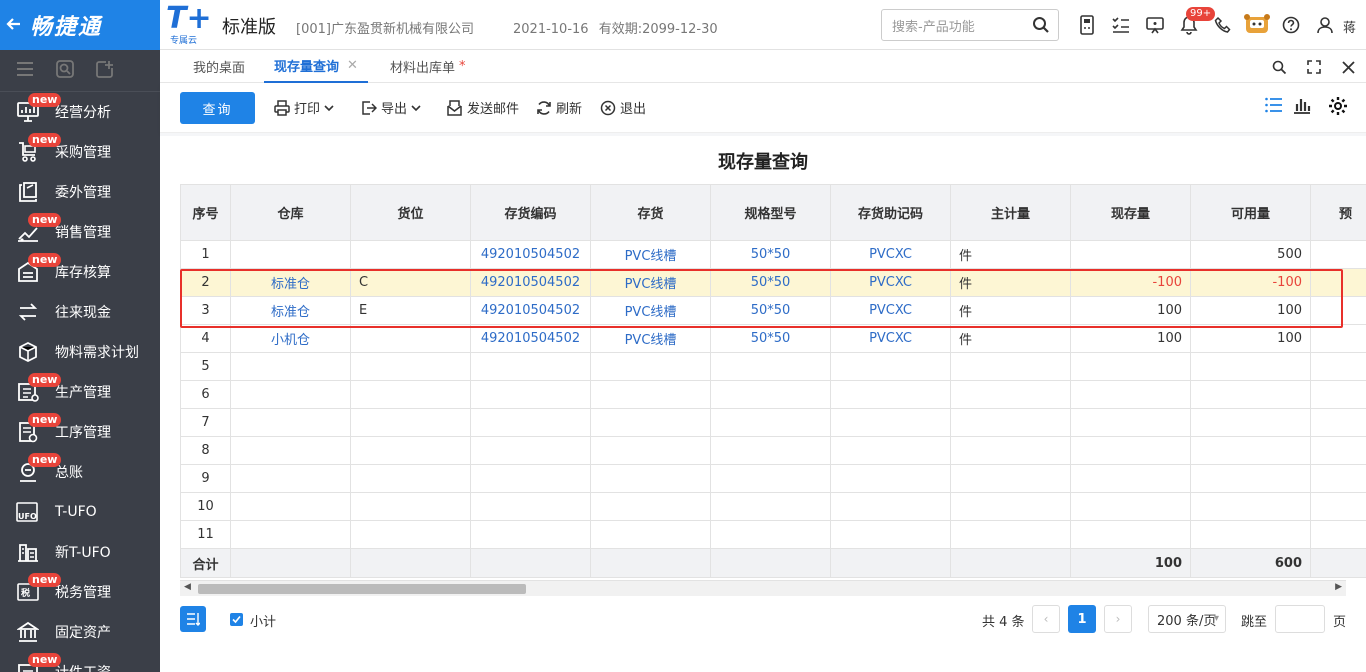 Image resolution: width=1366 pixels, height=672 pixels. I want to click on column-header: 现存量, so click(1130, 212).